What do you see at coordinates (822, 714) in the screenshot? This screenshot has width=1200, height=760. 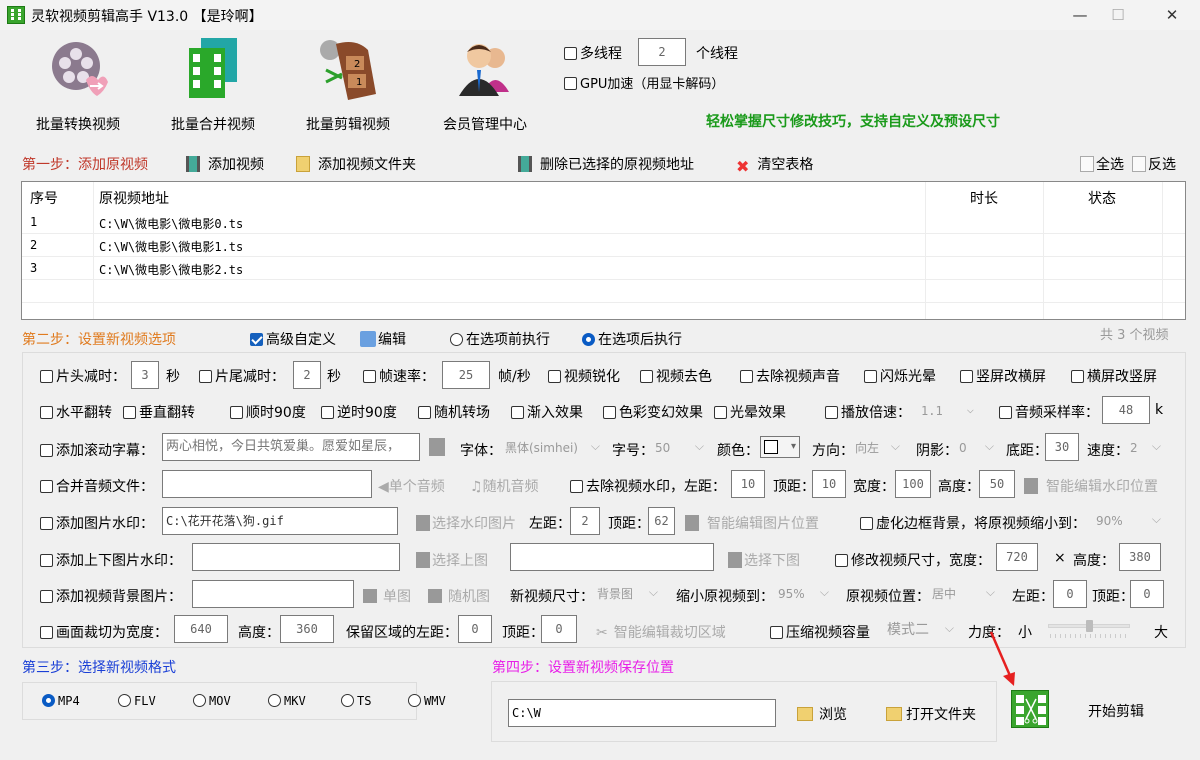 I see `browse-button: 浏览` at bounding box center [822, 714].